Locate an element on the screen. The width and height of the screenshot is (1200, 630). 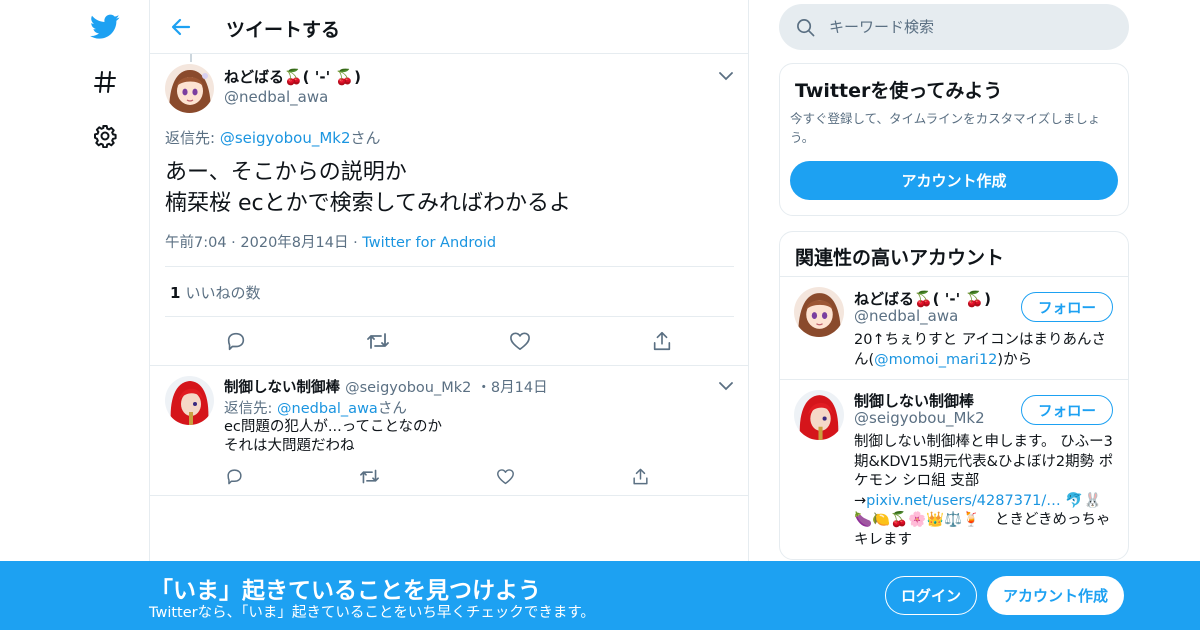
gear-icon is located at coordinates (105, 136).